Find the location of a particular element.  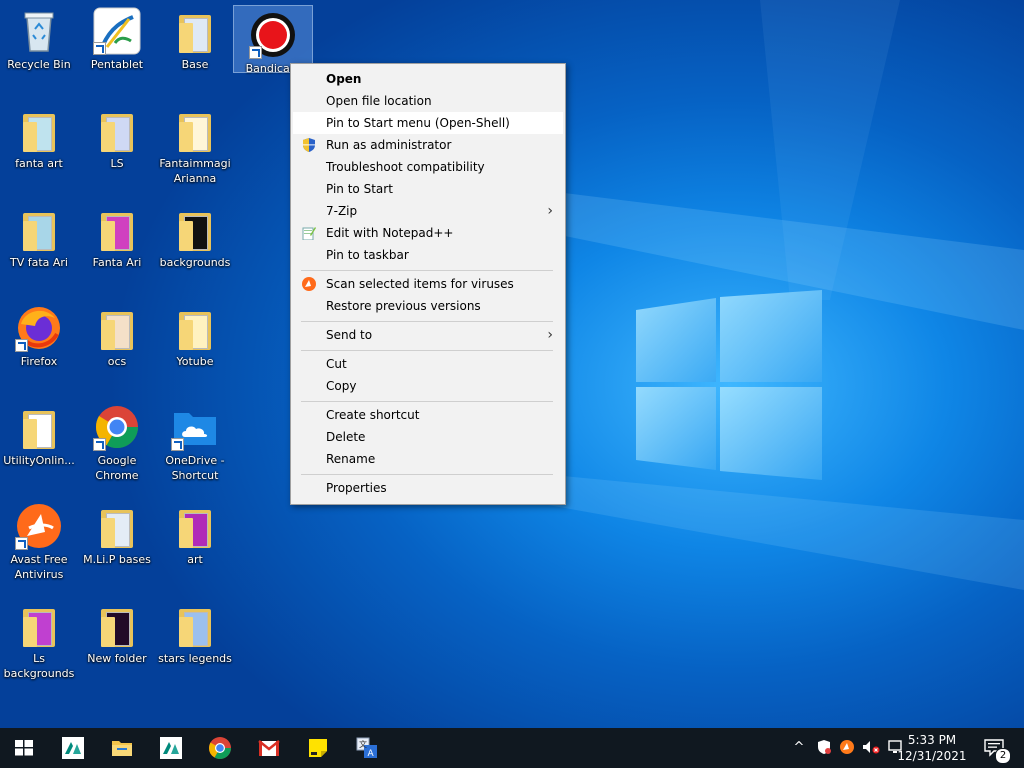

menu-item-pin-to-start-menu-open-shell: Pin to Start menu (Open-Shell) is located at coordinates (428, 123).